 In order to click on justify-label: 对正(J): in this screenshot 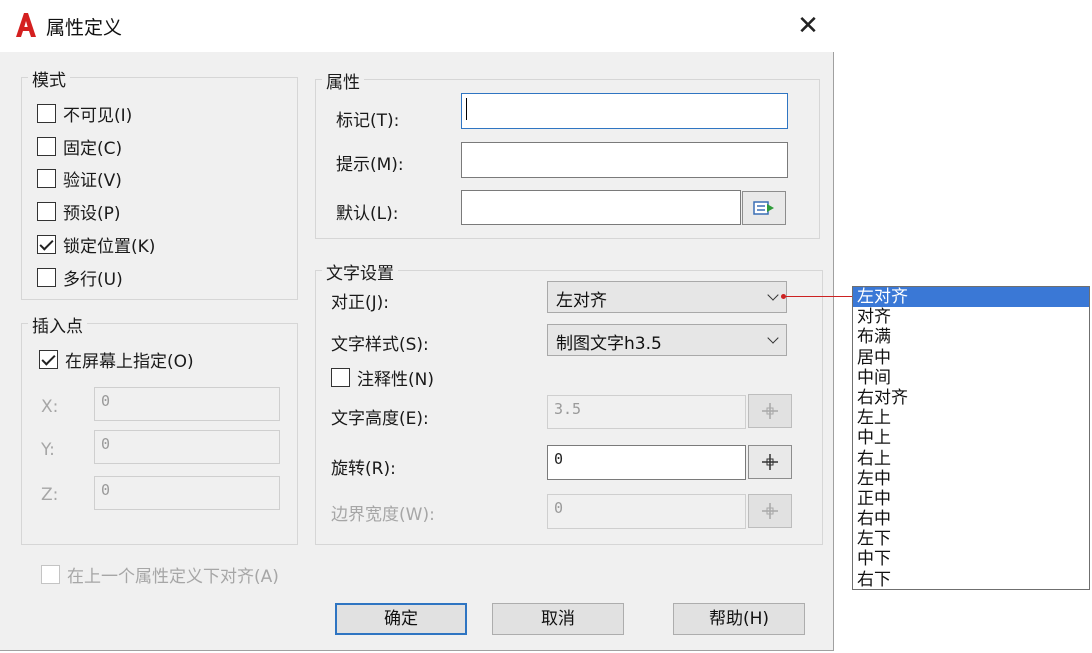, I will do `click(360, 303)`.